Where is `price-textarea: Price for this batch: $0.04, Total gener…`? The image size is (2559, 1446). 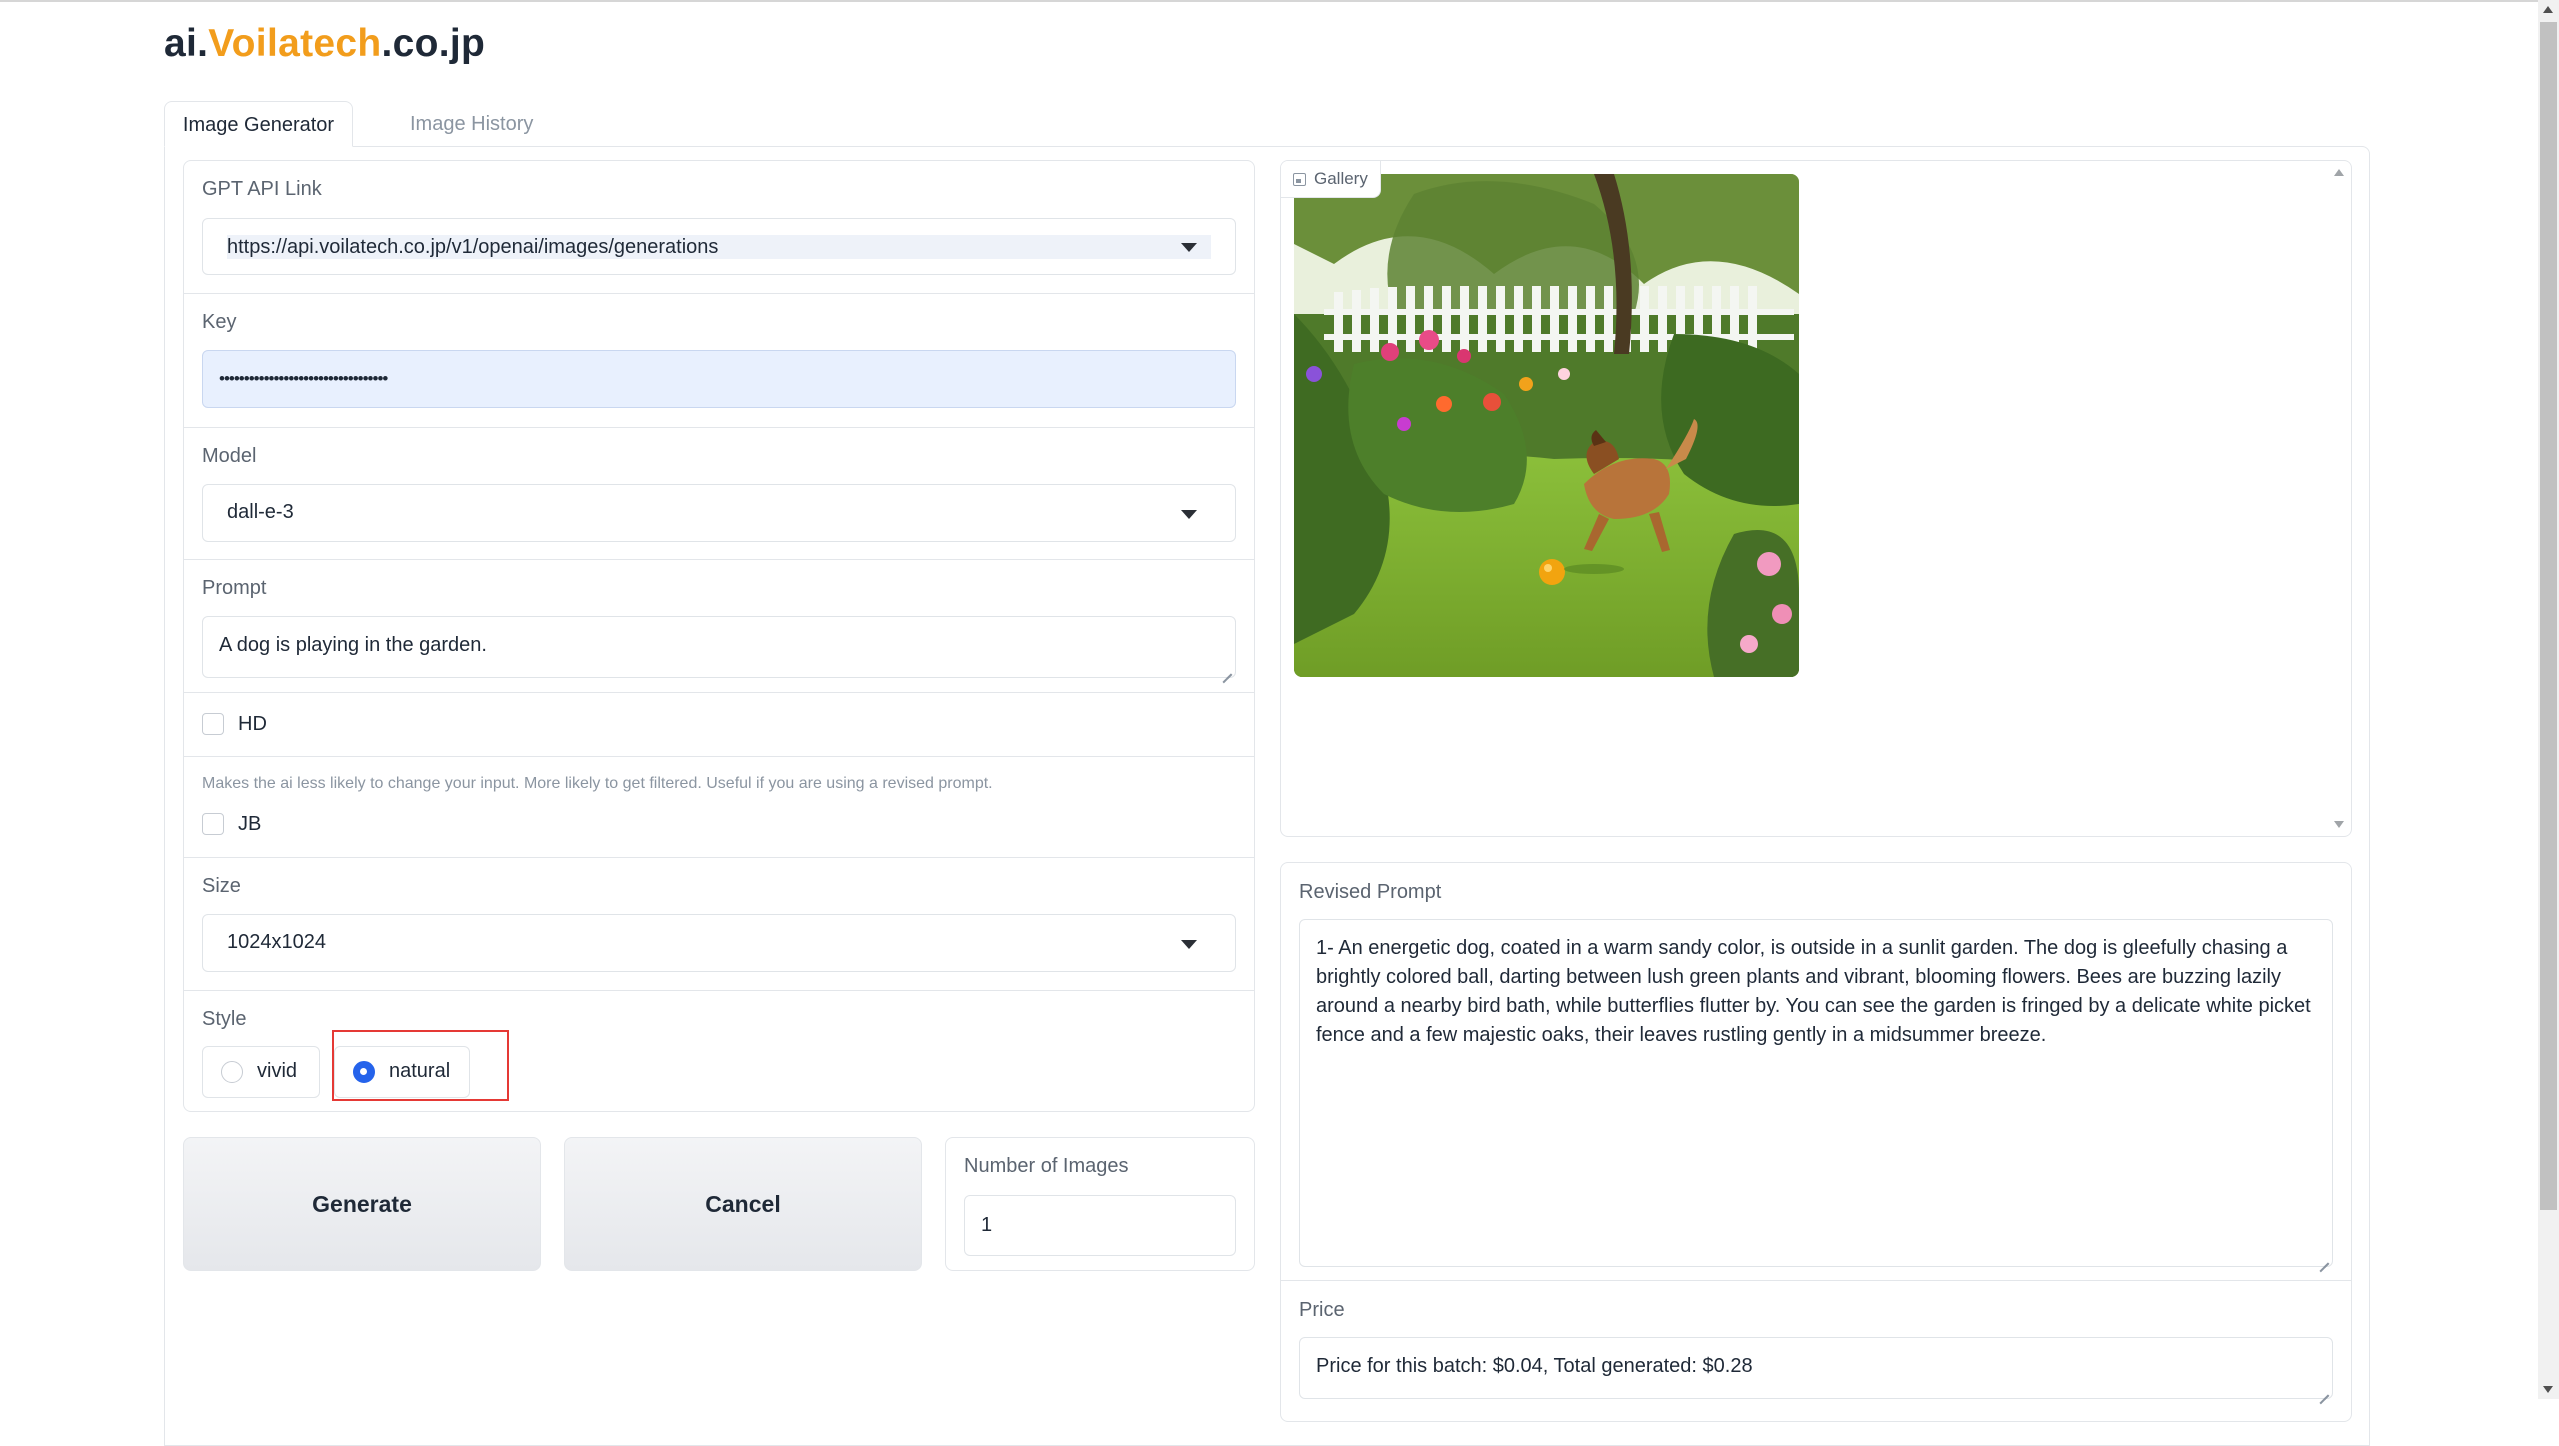
price-textarea: Price for this batch: $0.04, Total gener… is located at coordinates (1816, 1368).